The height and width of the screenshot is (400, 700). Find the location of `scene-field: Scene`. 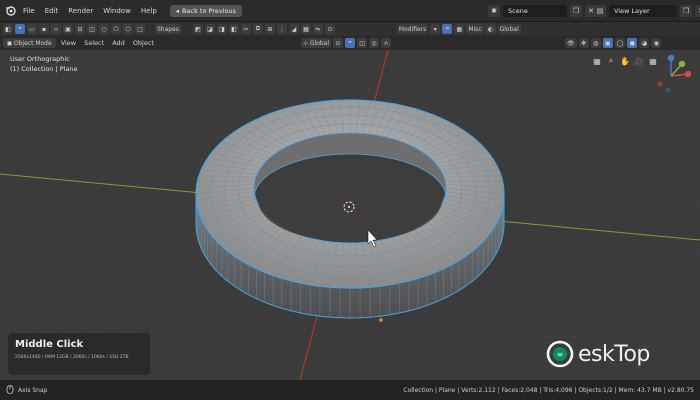

scene-field: Scene is located at coordinates (535, 11).